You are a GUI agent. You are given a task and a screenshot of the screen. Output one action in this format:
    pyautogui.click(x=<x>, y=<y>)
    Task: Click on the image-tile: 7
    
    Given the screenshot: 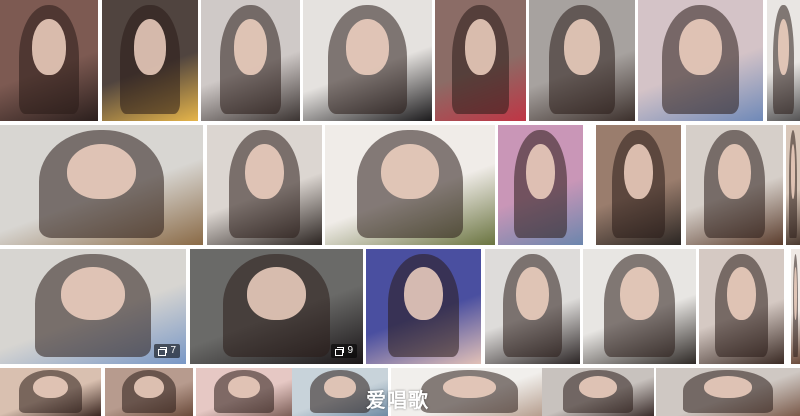 What is the action you would take?
    pyautogui.click(x=93, y=306)
    